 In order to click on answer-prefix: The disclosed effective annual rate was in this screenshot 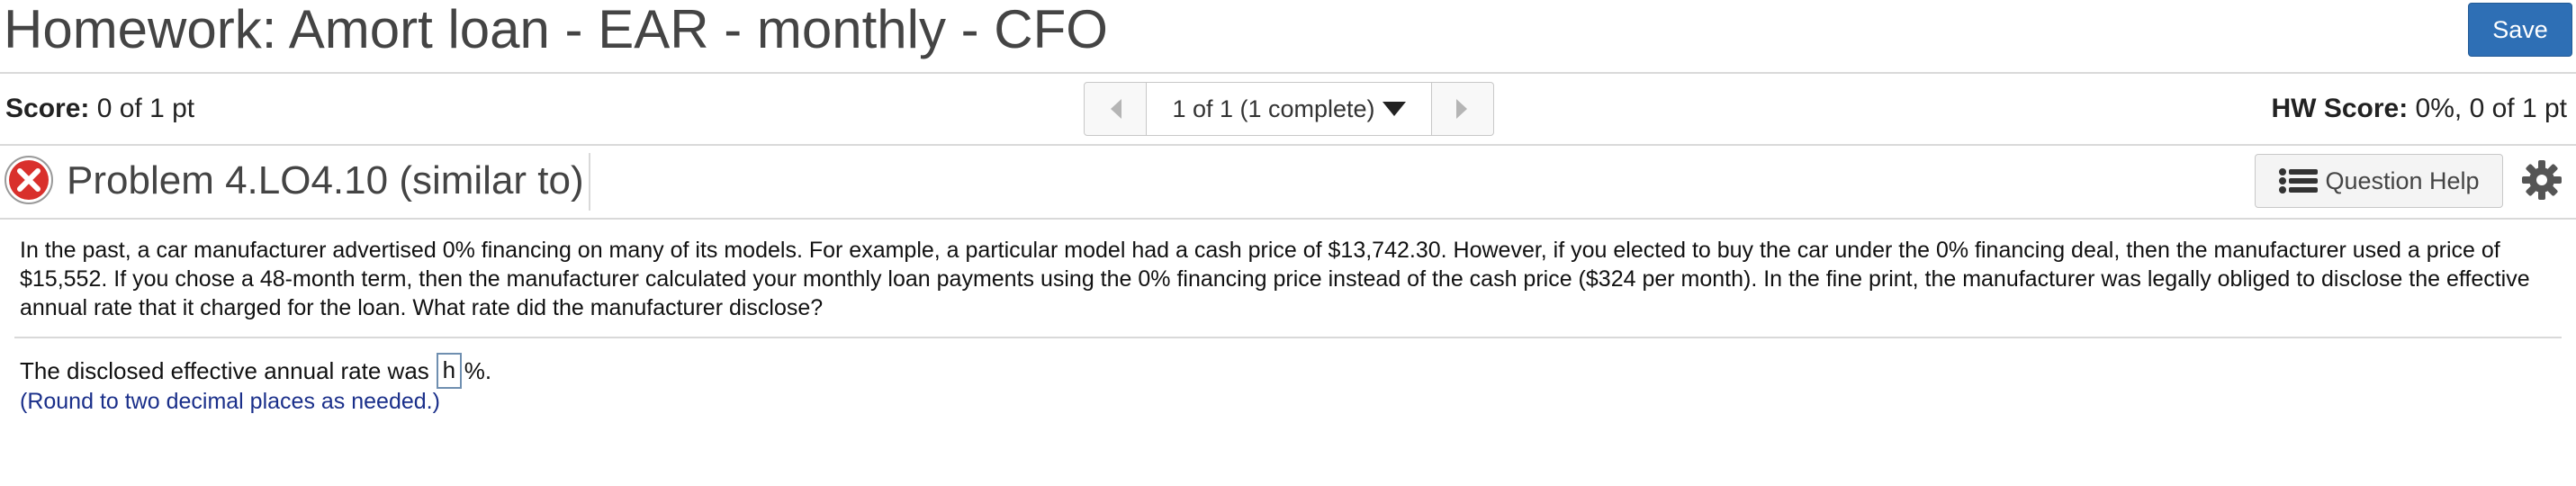, I will do `click(224, 370)`.